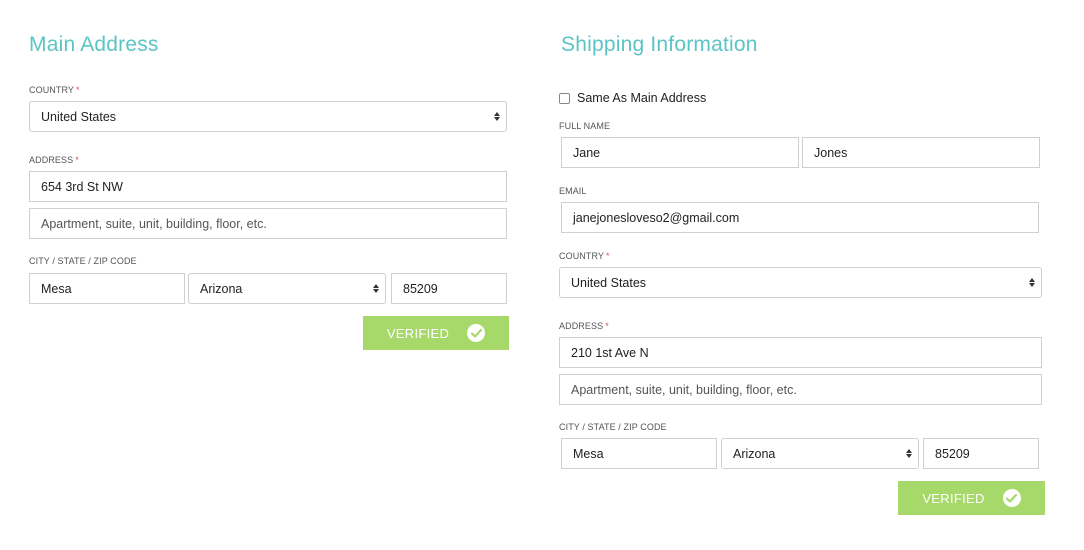 This screenshot has height=550, width=1084. Describe the element at coordinates (800, 217) in the screenshot. I see `email-input: janejonesloveso2@gmail.com` at that location.